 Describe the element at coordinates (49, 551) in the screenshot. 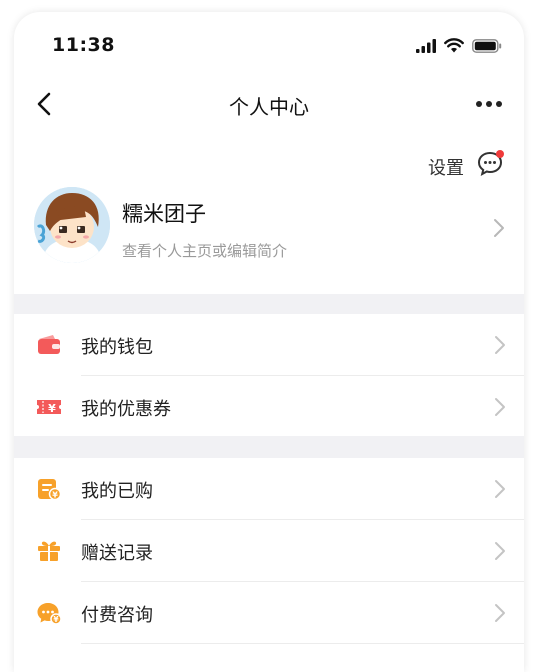

I see `gift-icon` at that location.